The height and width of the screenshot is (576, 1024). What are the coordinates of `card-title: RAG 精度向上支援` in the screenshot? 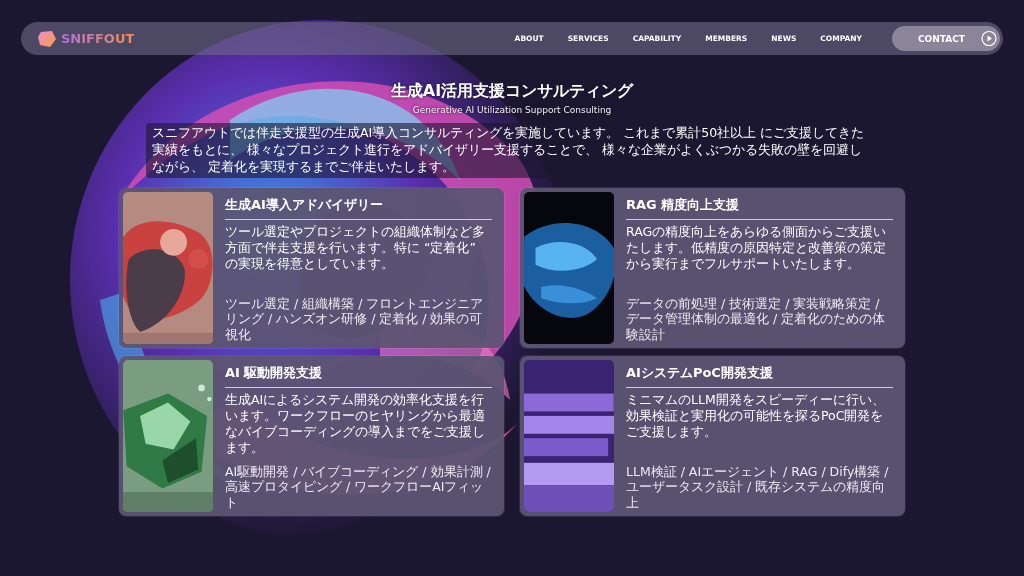 It's located at (683, 204).